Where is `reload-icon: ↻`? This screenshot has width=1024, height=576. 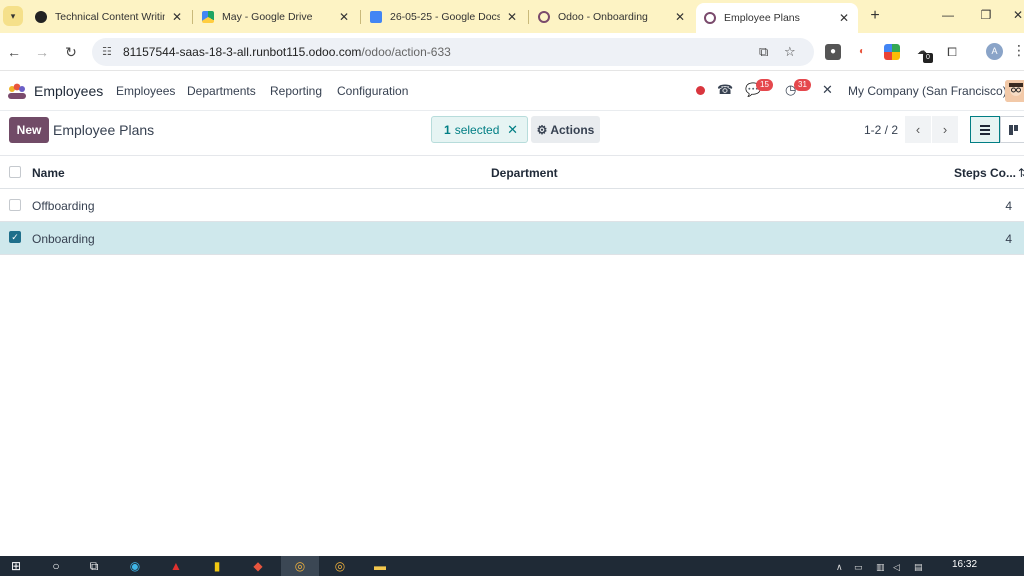 reload-icon: ↻ is located at coordinates (71, 52).